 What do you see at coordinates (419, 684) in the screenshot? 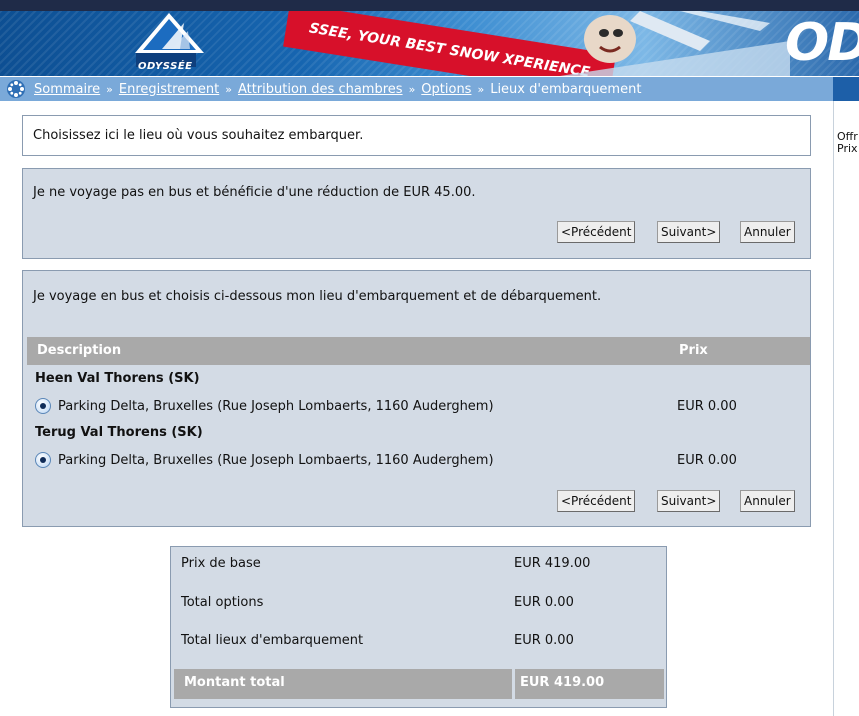
I see `total-row: Montant total EUR 419.00` at bounding box center [419, 684].